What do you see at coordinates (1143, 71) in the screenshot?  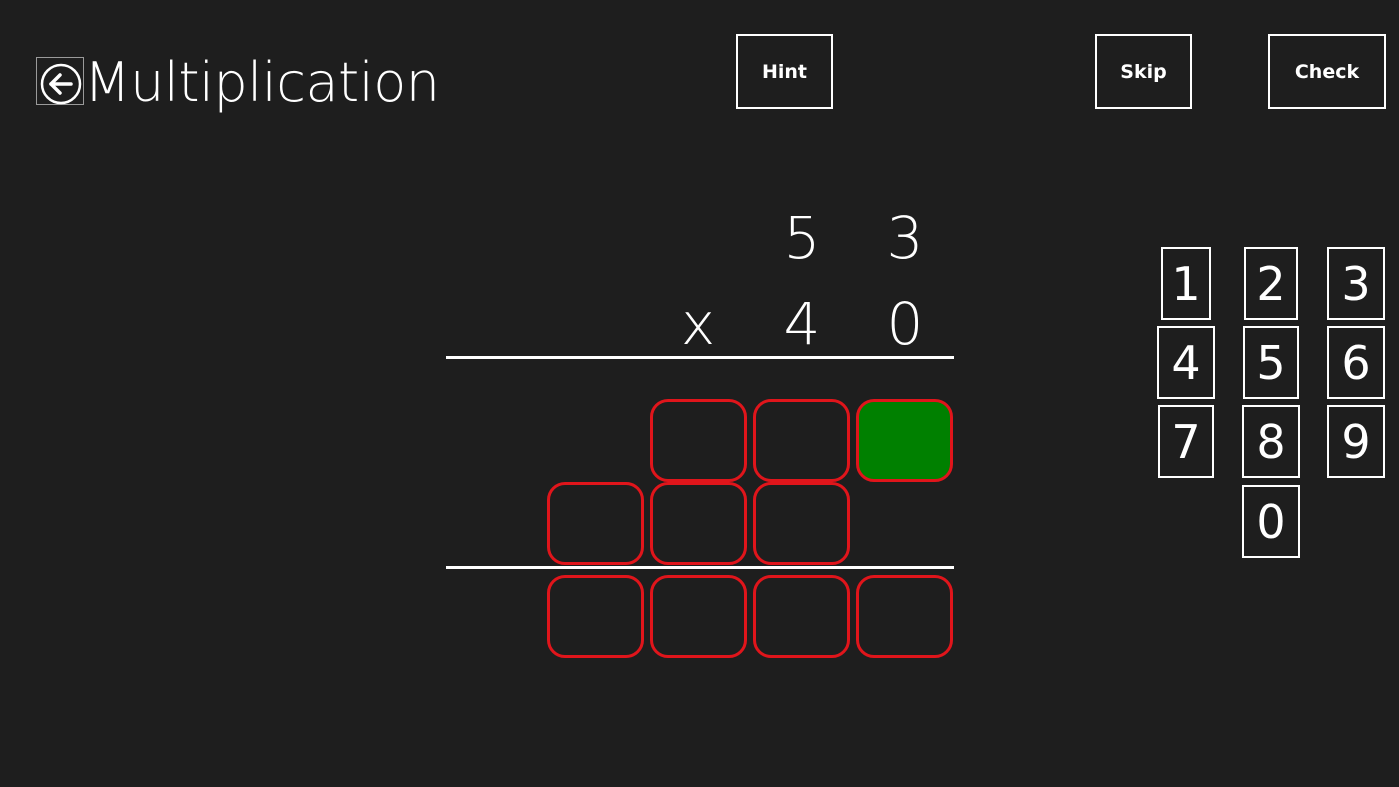 I see `skip-button: Skip` at bounding box center [1143, 71].